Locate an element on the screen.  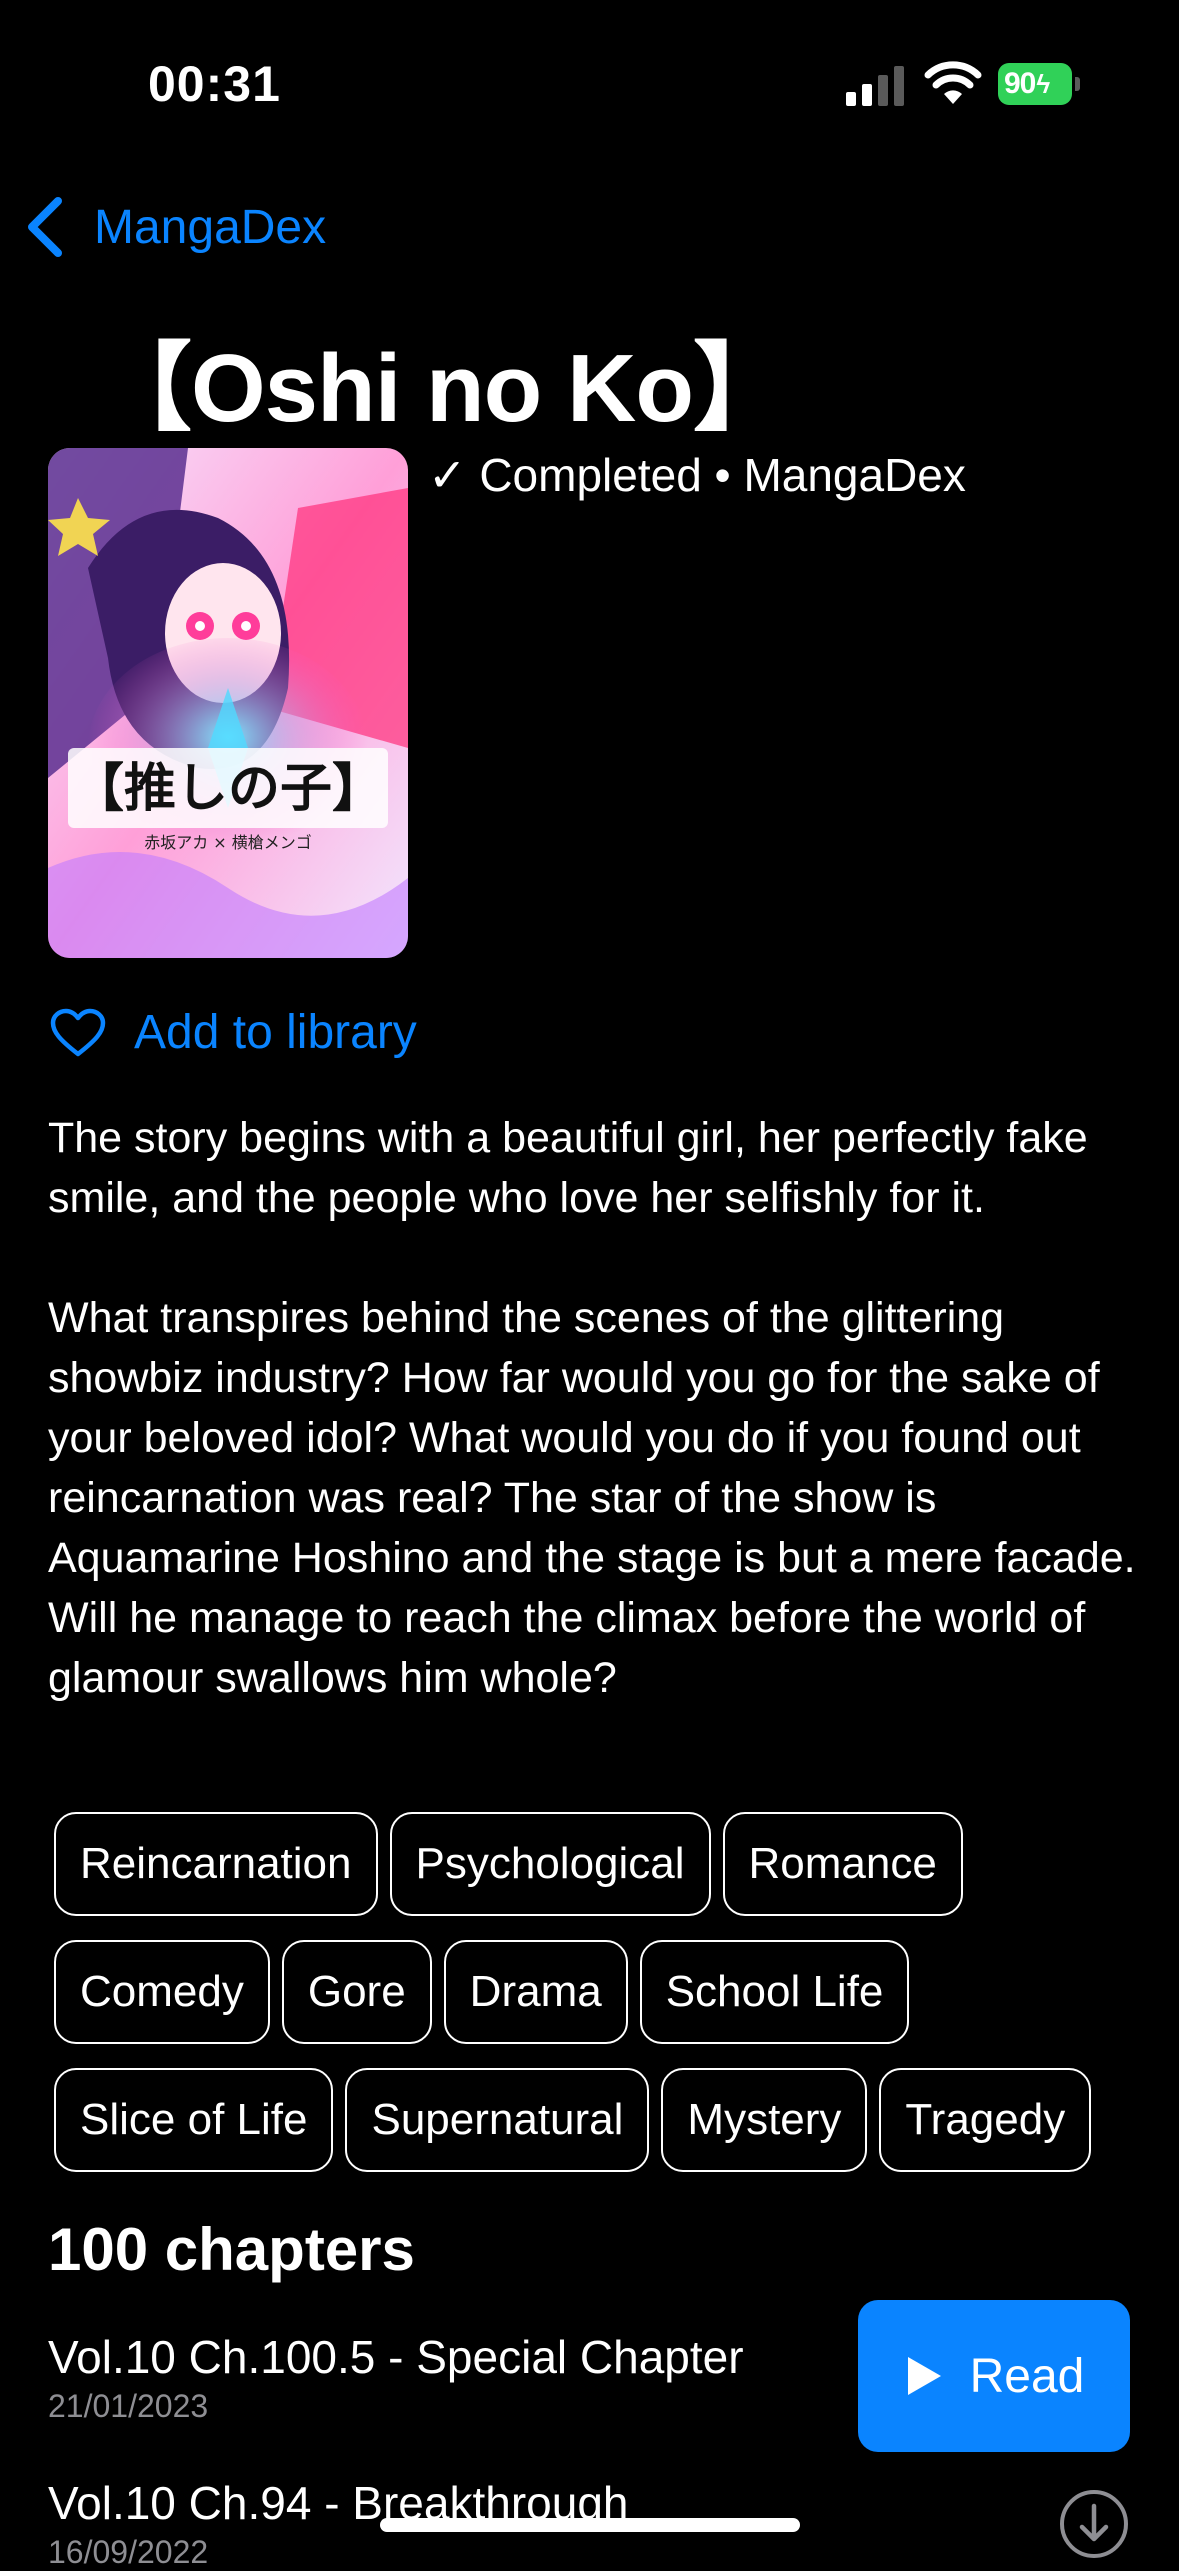
status-time: 00:31 is located at coordinates (214, 84).